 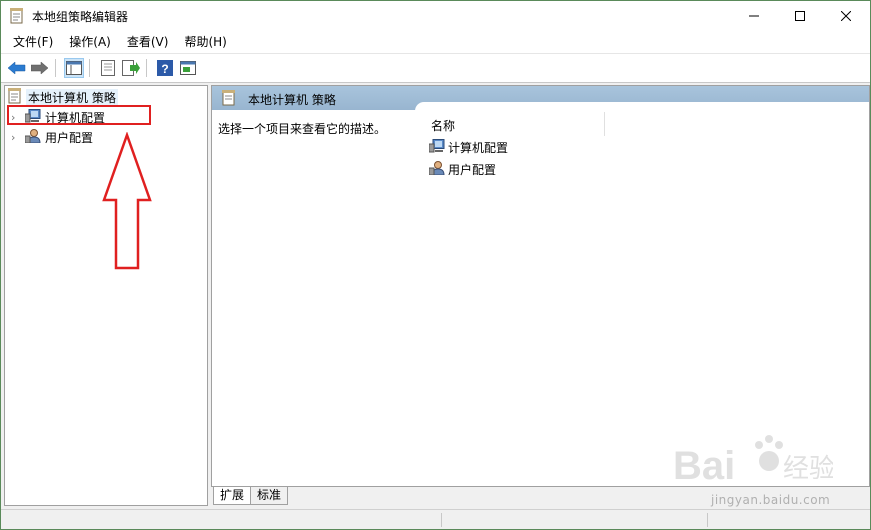 I want to click on properties-icon, so click(x=108, y=68).